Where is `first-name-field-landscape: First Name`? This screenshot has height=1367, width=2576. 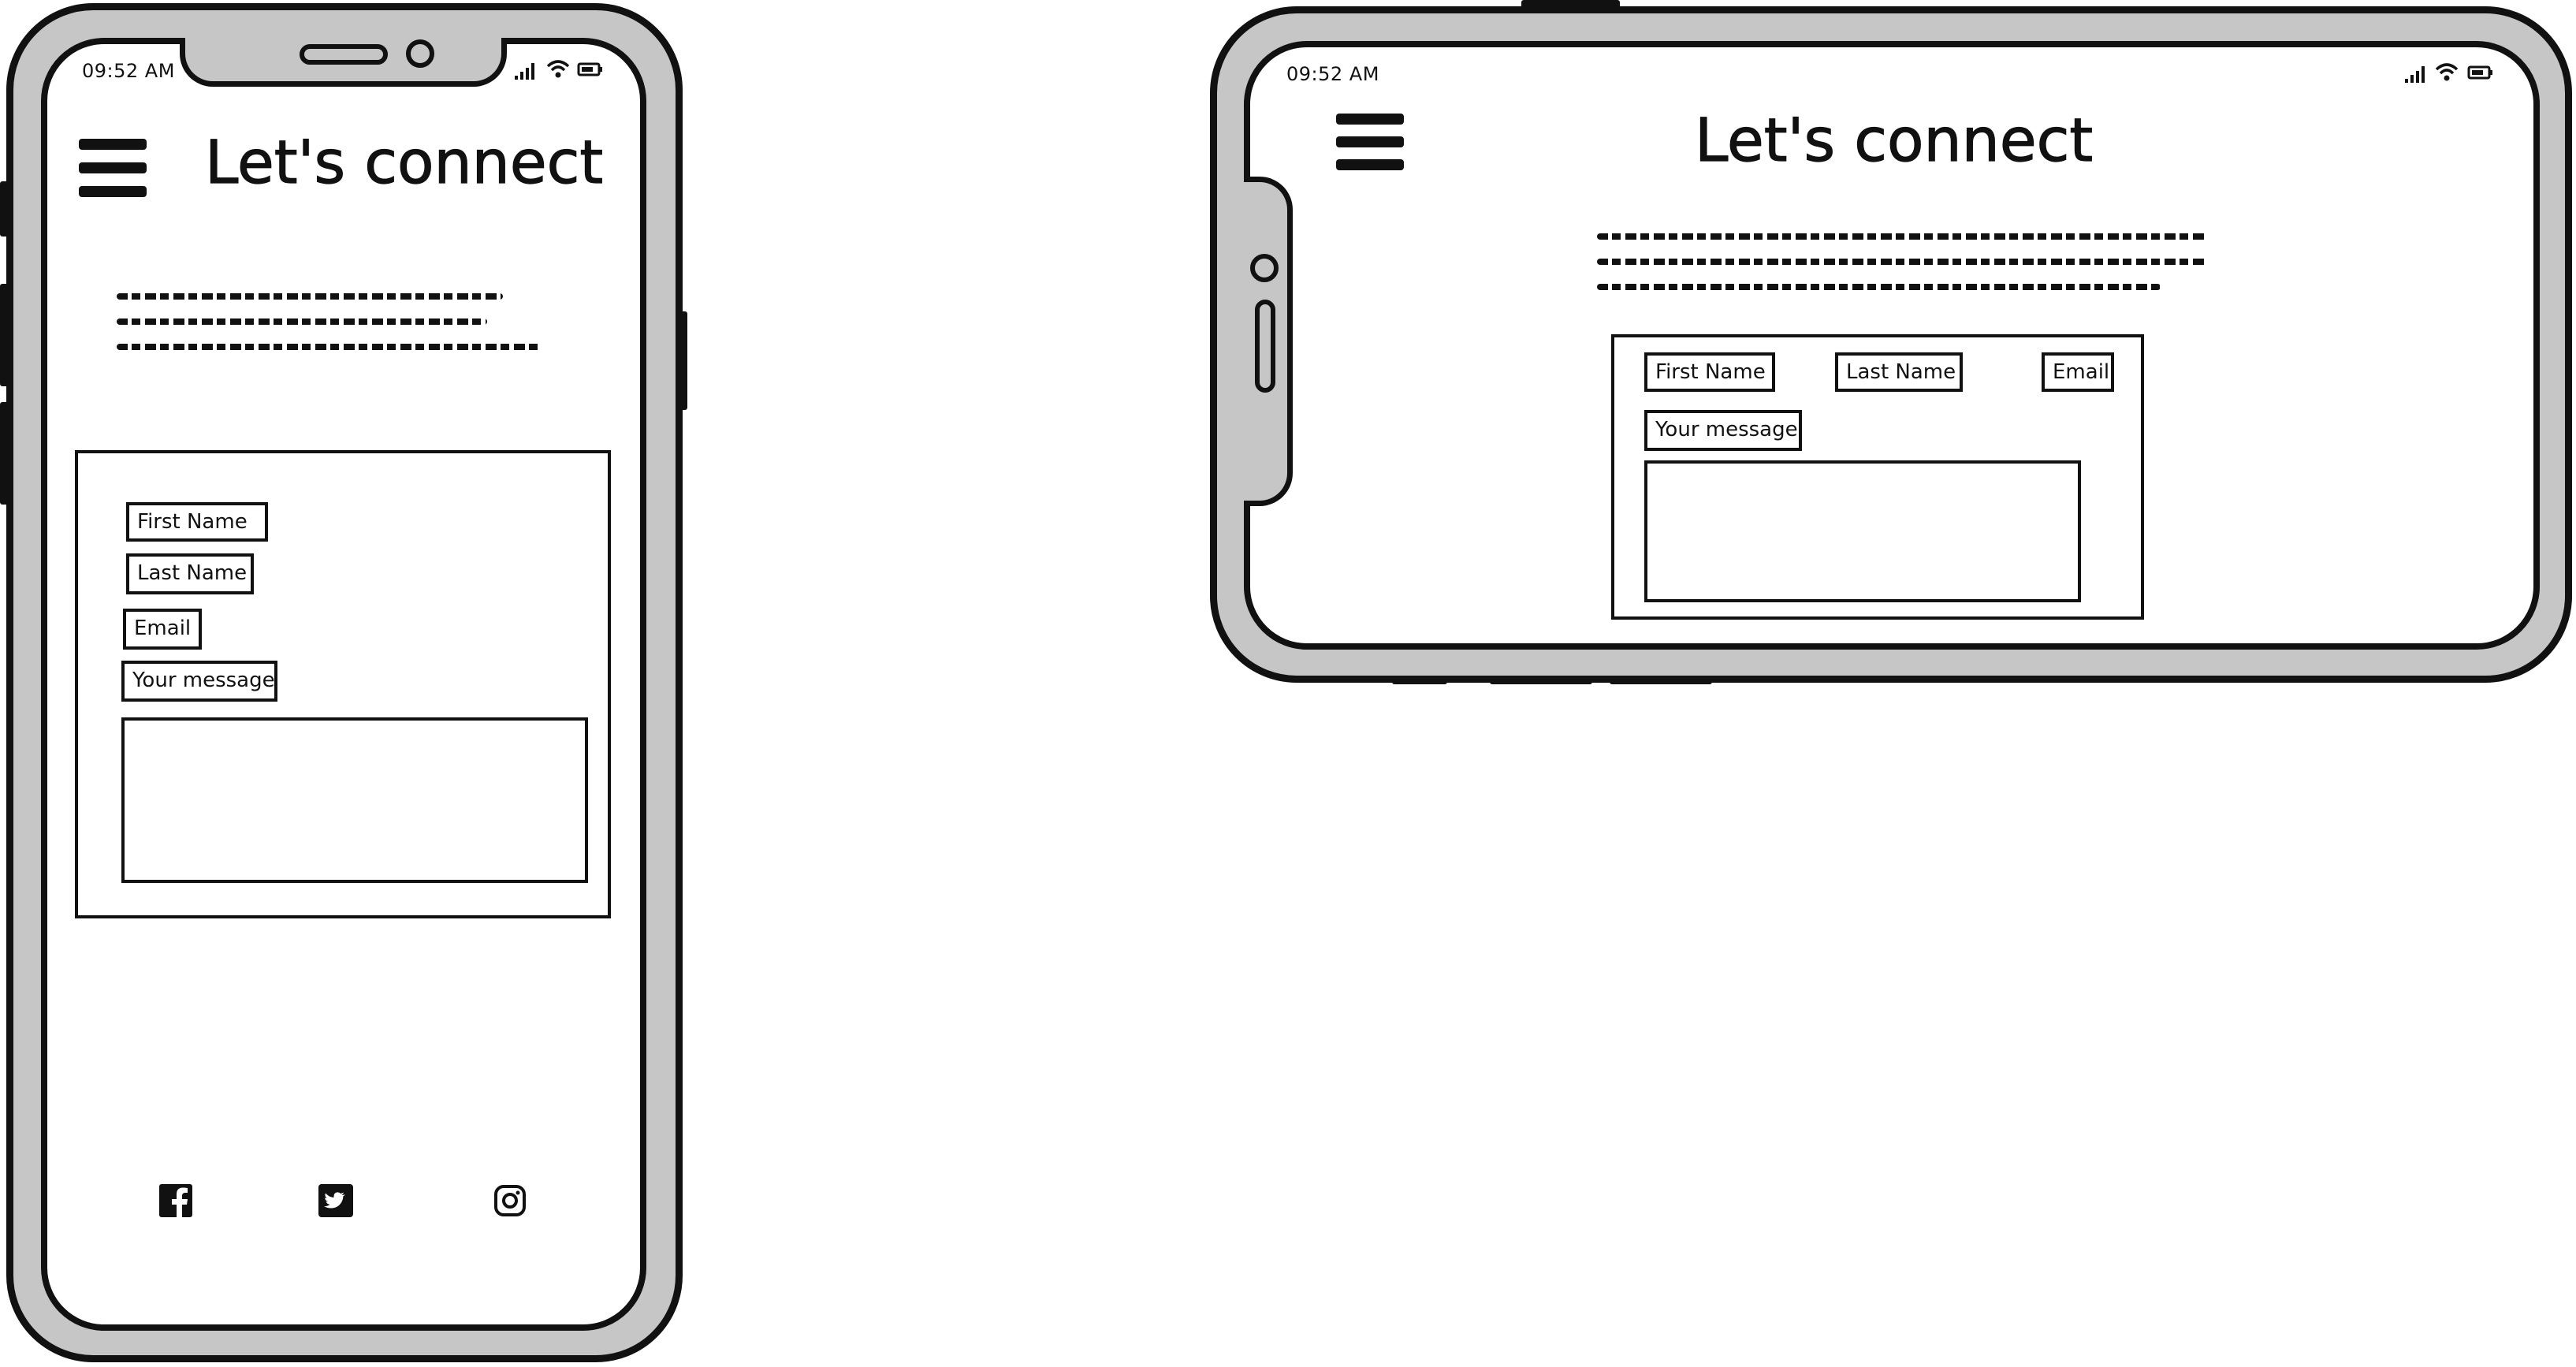 first-name-field-landscape: First Name is located at coordinates (1709, 372).